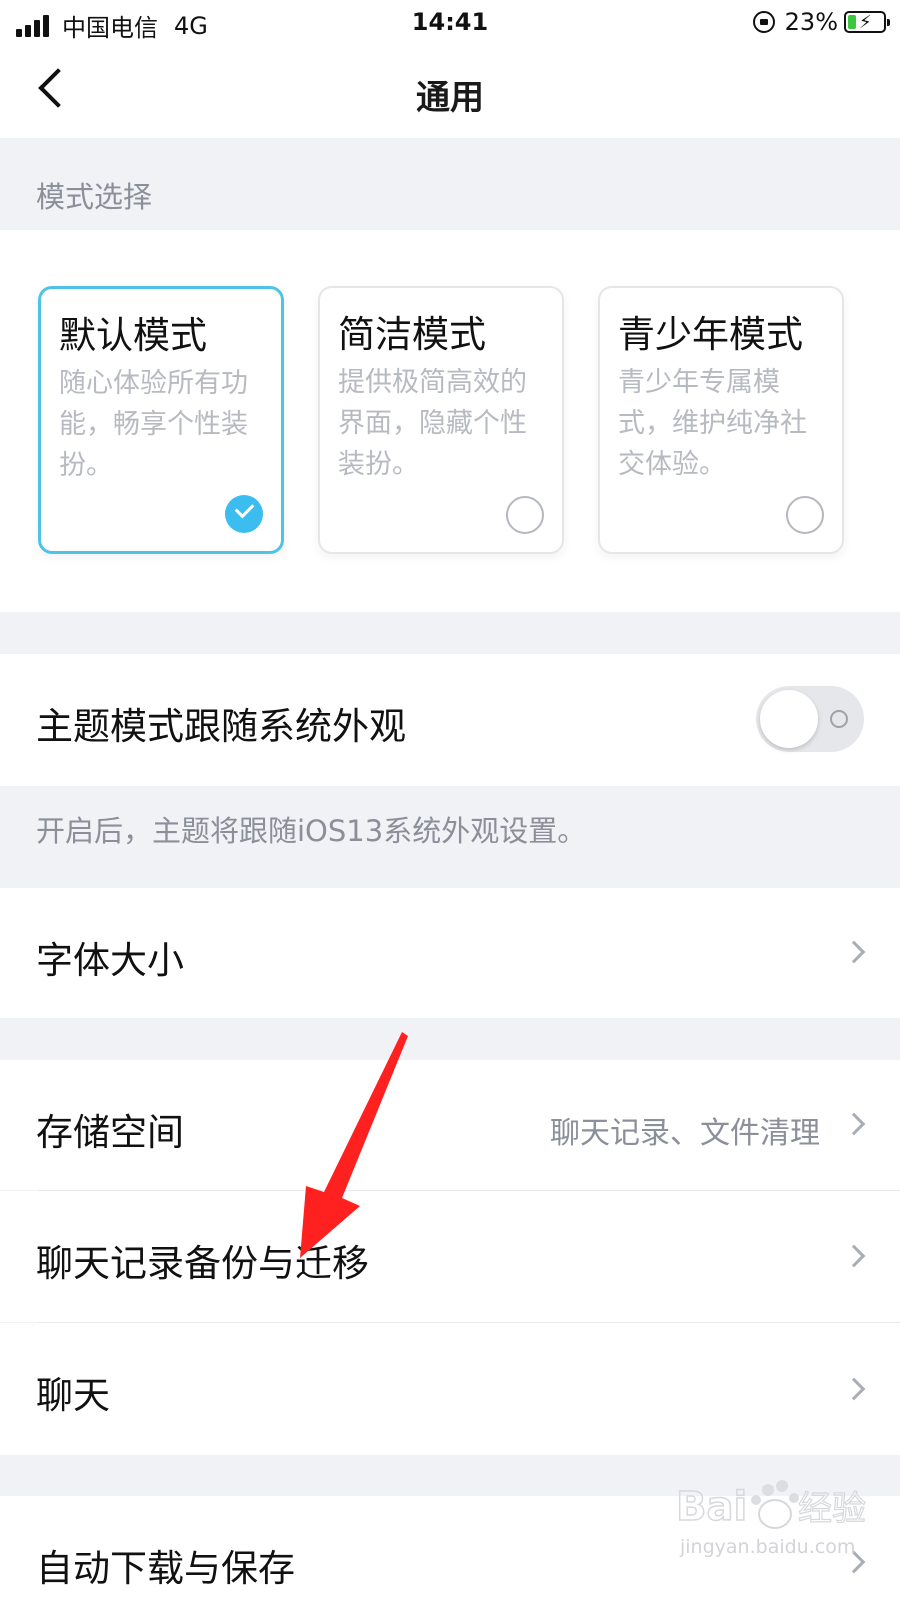  I want to click on toggle-off-icon, so click(839, 719).